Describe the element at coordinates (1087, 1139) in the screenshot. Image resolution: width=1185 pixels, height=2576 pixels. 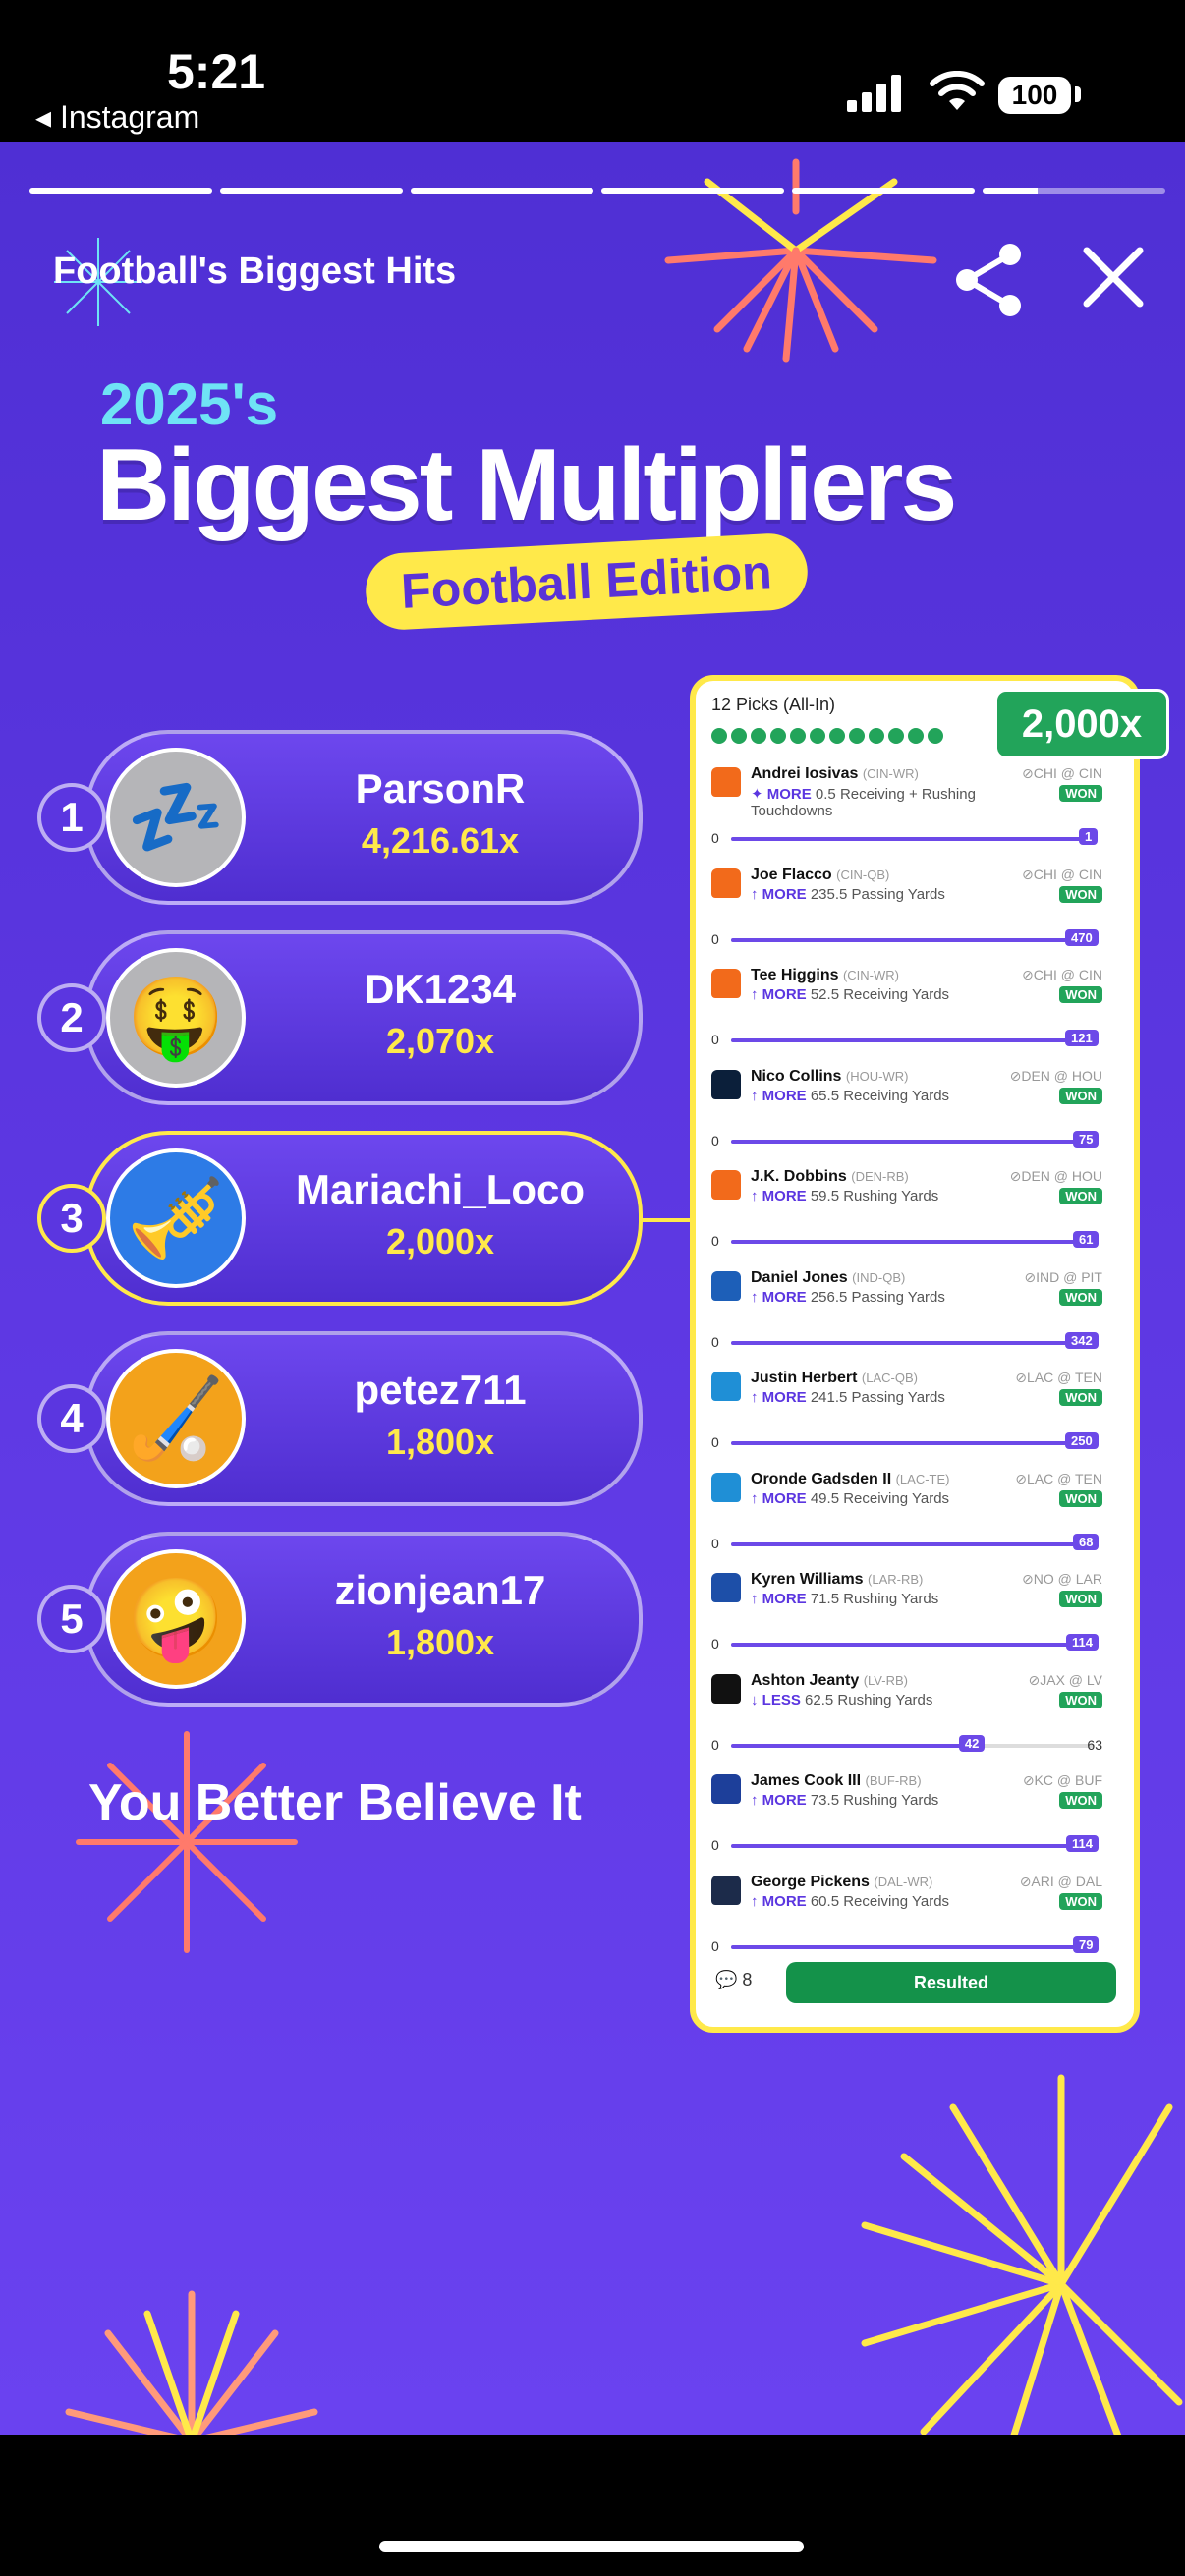
I see `actual-stat-badge: 75` at that location.